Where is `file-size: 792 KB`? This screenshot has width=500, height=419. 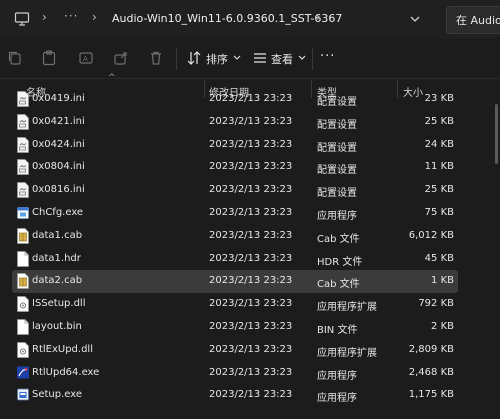 file-size: 792 KB is located at coordinates (436, 304).